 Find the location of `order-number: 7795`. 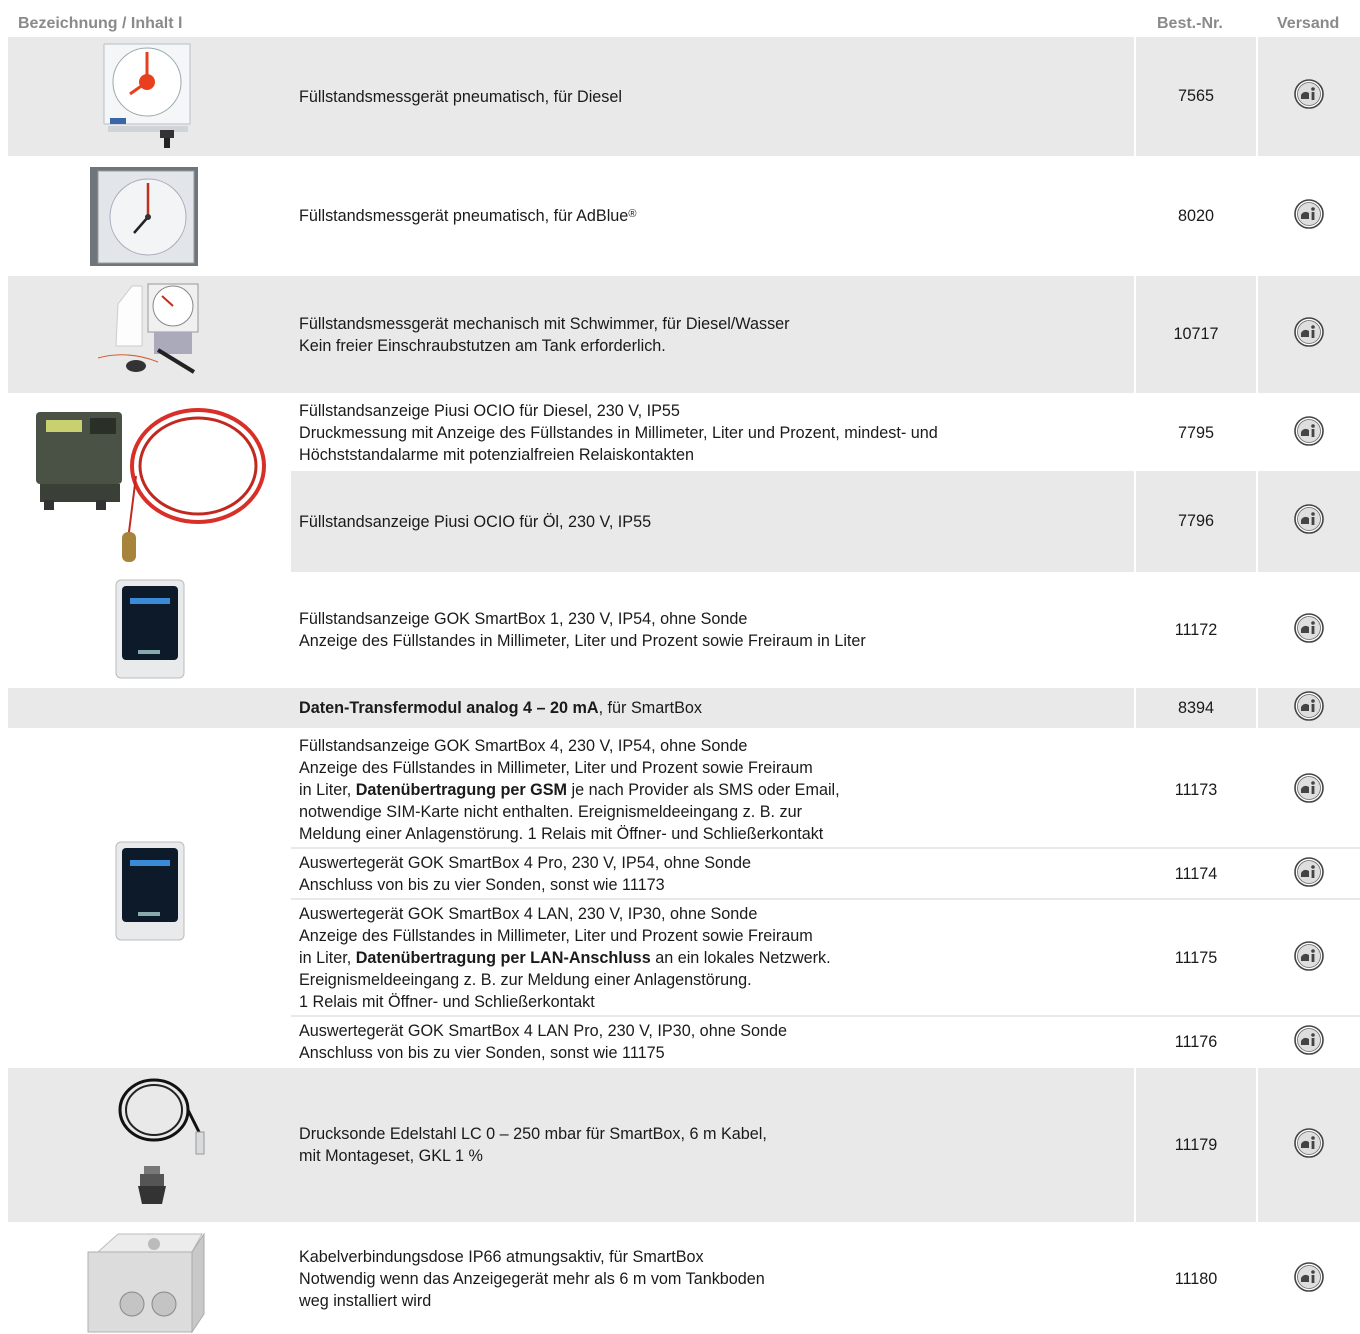

order-number: 7795 is located at coordinates (1195, 432).